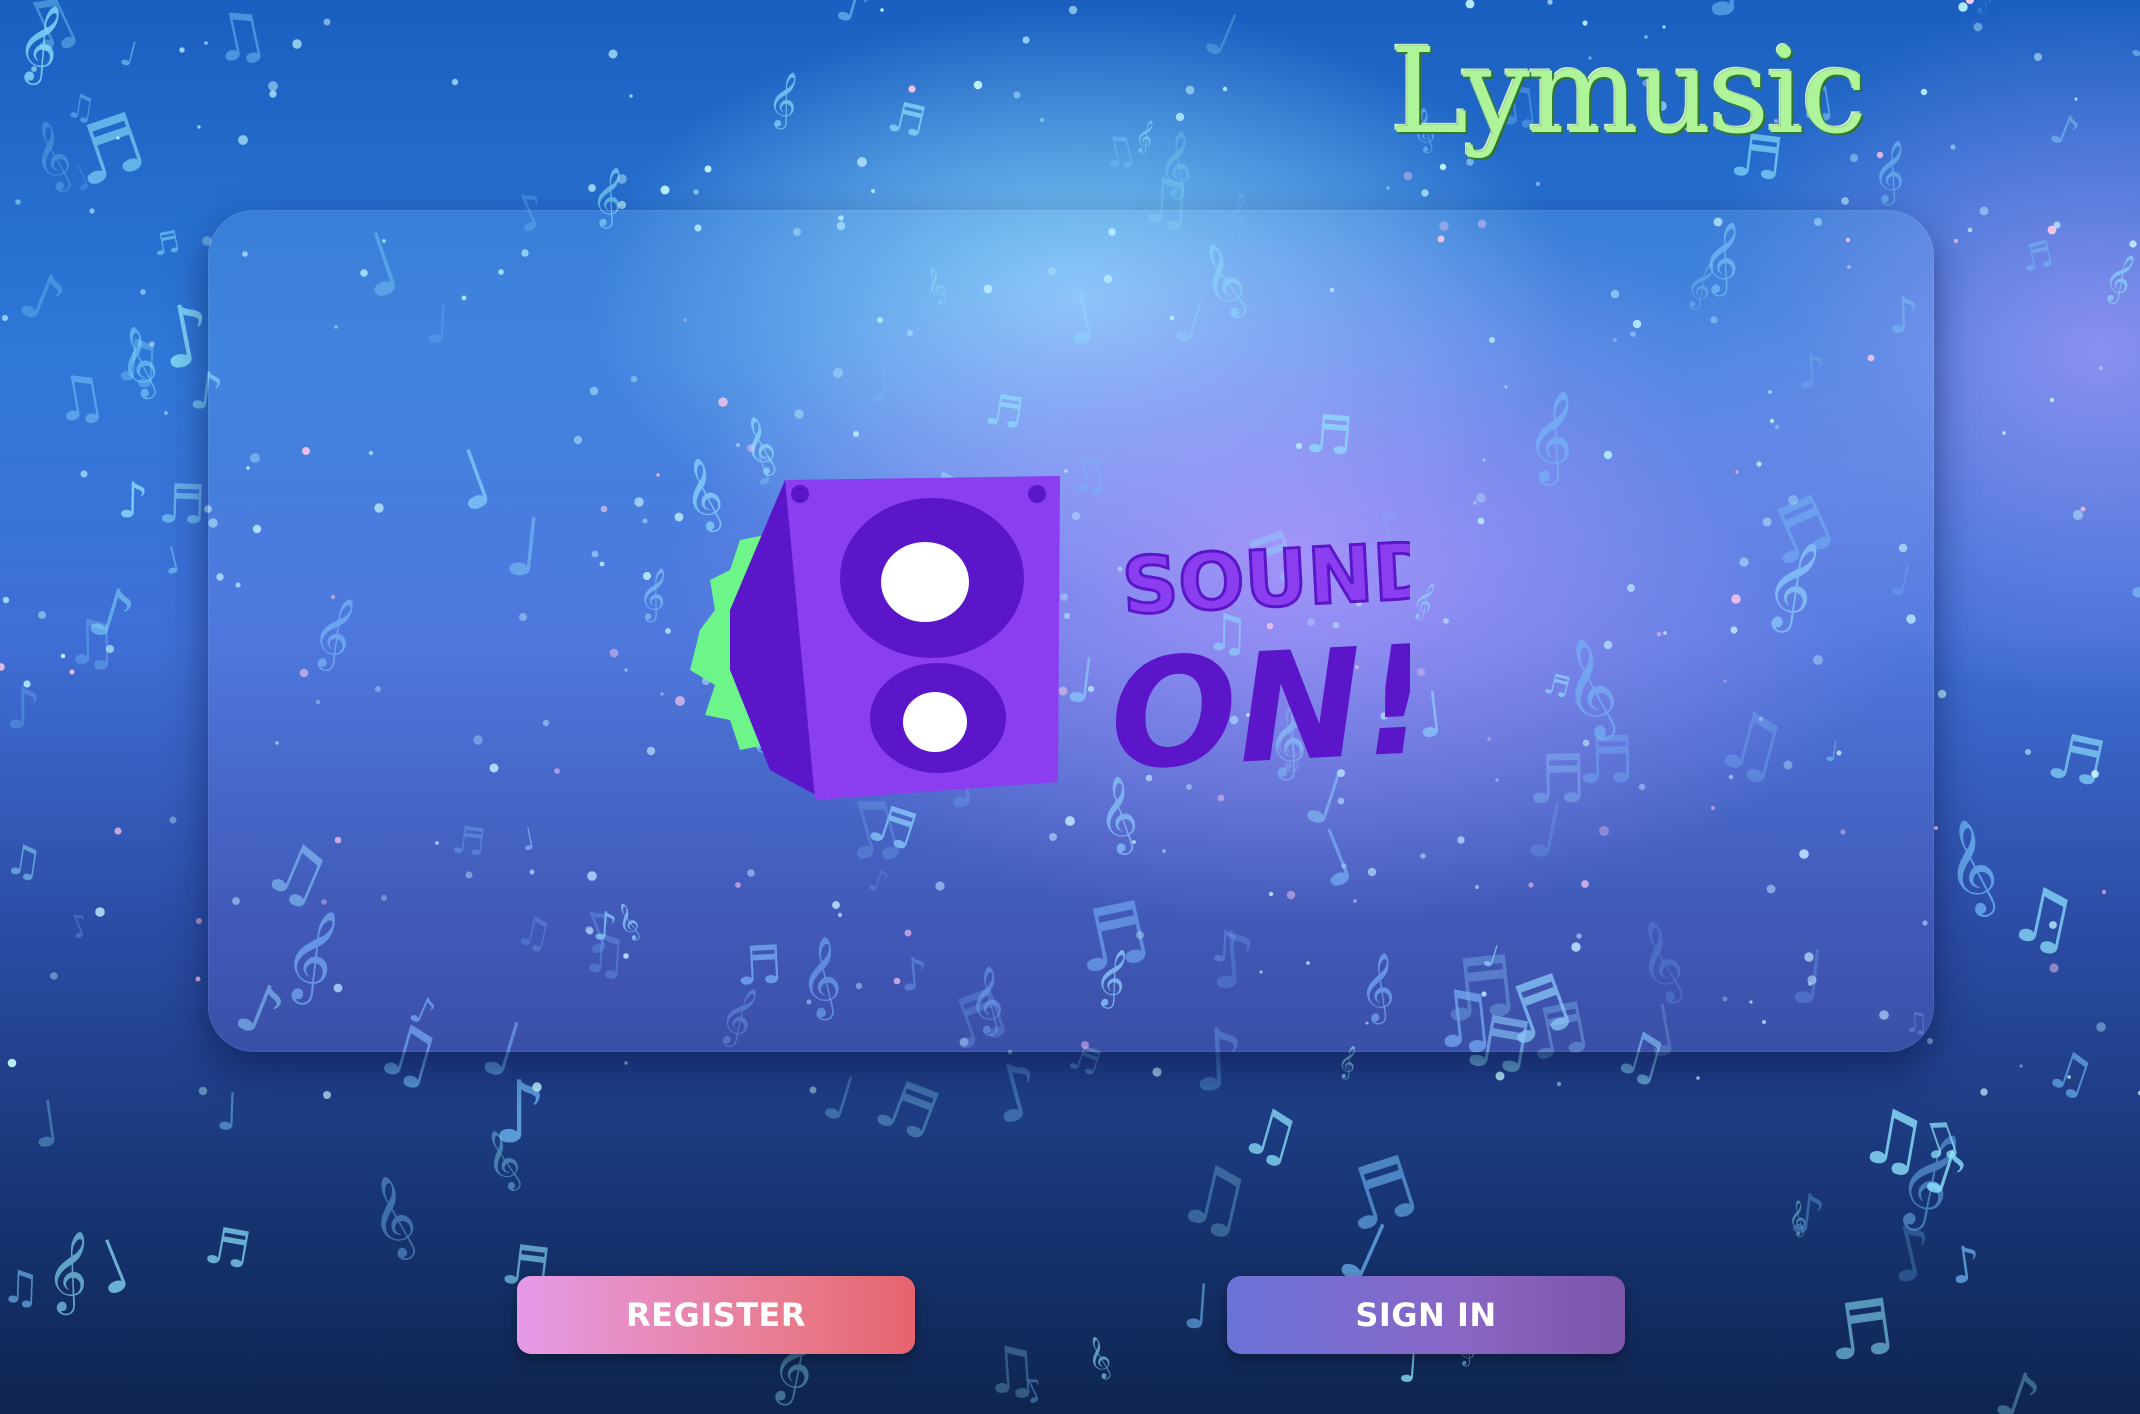 The height and width of the screenshot is (1414, 2140). Describe the element at coordinates (895, 638) in the screenshot. I see `speaker-icon` at that location.